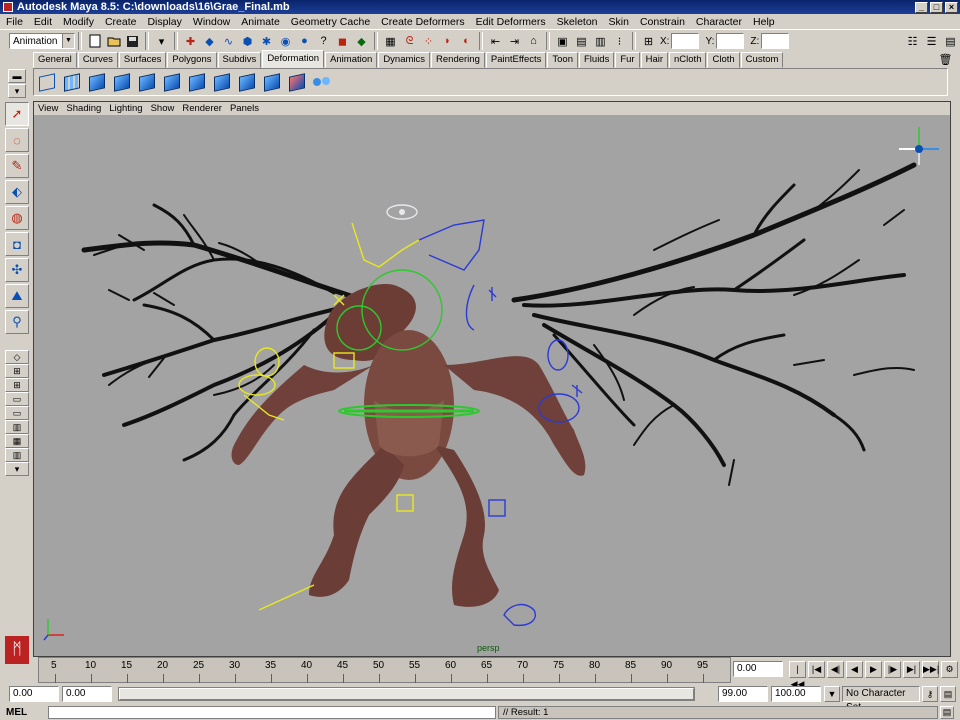 The width and height of the screenshot is (960, 720). I want to click on new-scene-icon, so click(94, 41).